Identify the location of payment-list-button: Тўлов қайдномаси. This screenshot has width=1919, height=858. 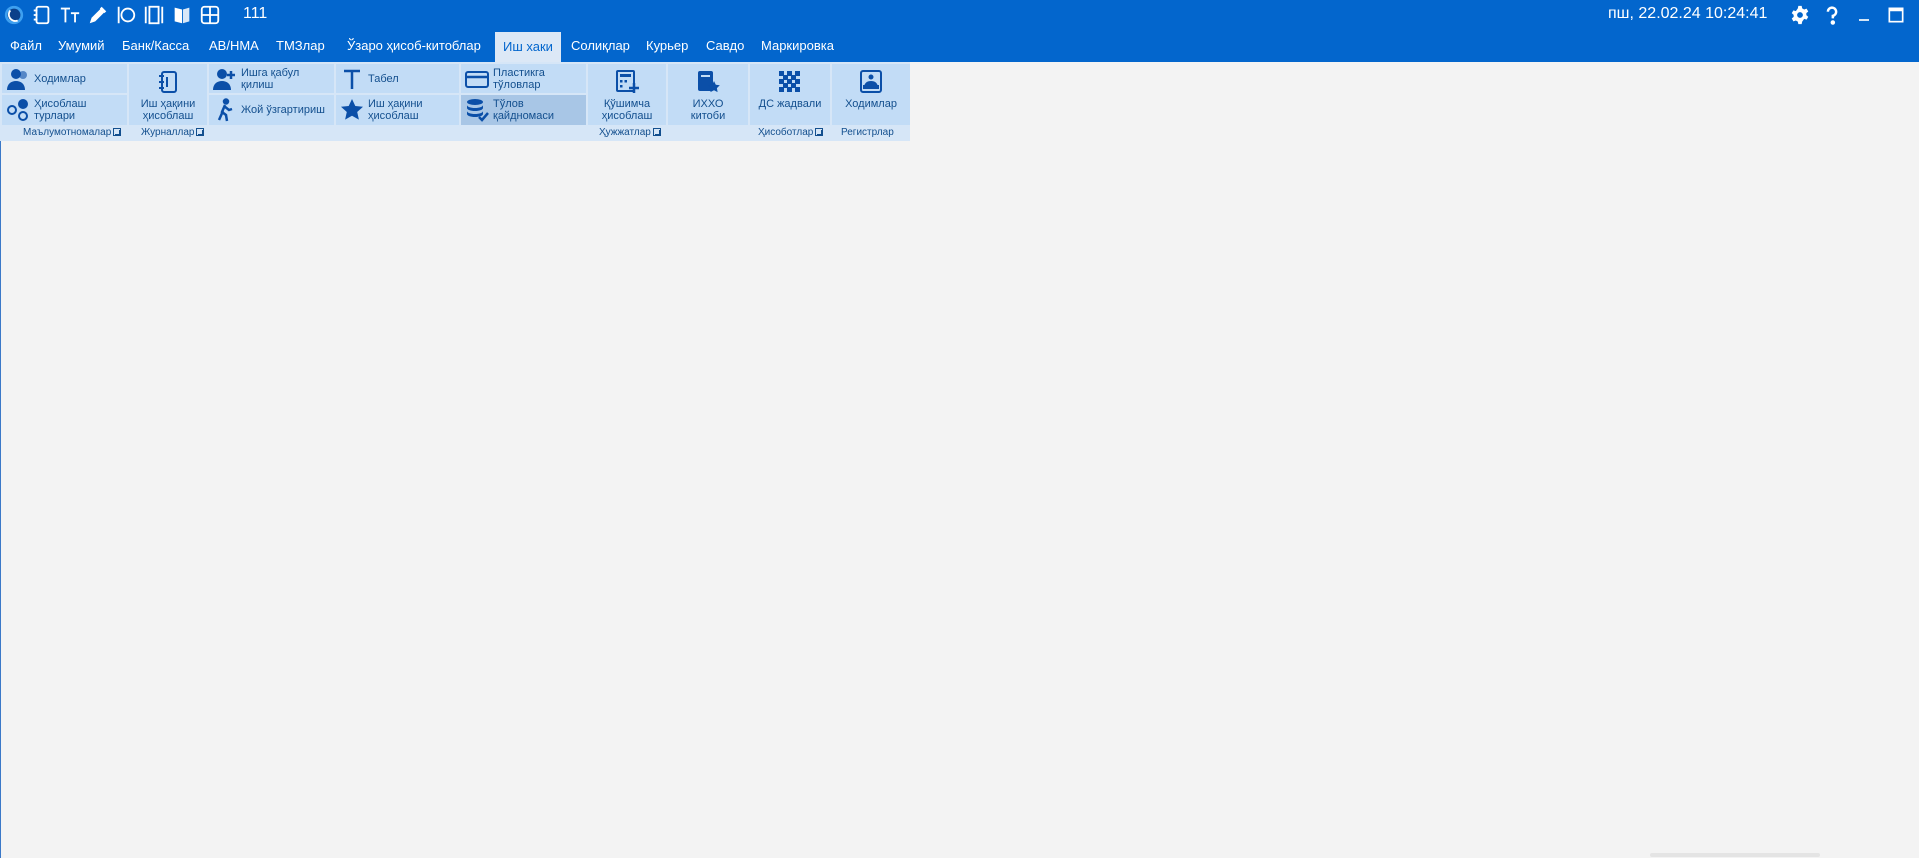
(523, 110).